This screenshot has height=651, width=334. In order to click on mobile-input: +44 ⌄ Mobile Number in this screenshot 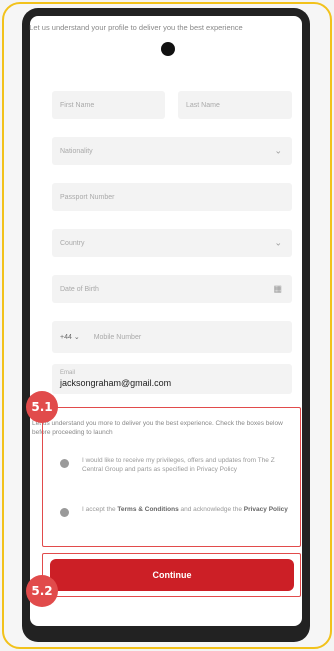, I will do `click(172, 337)`.